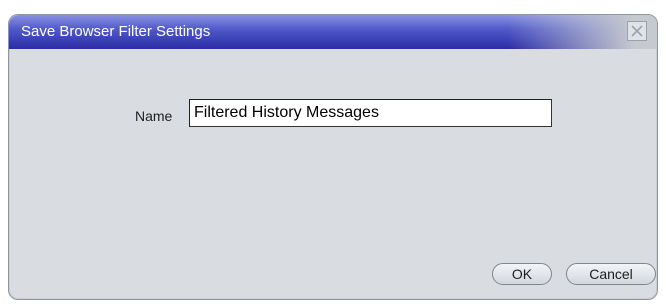 The image size is (666, 304). Describe the element at coordinates (154, 116) in the screenshot. I see `name-label: Name` at that location.